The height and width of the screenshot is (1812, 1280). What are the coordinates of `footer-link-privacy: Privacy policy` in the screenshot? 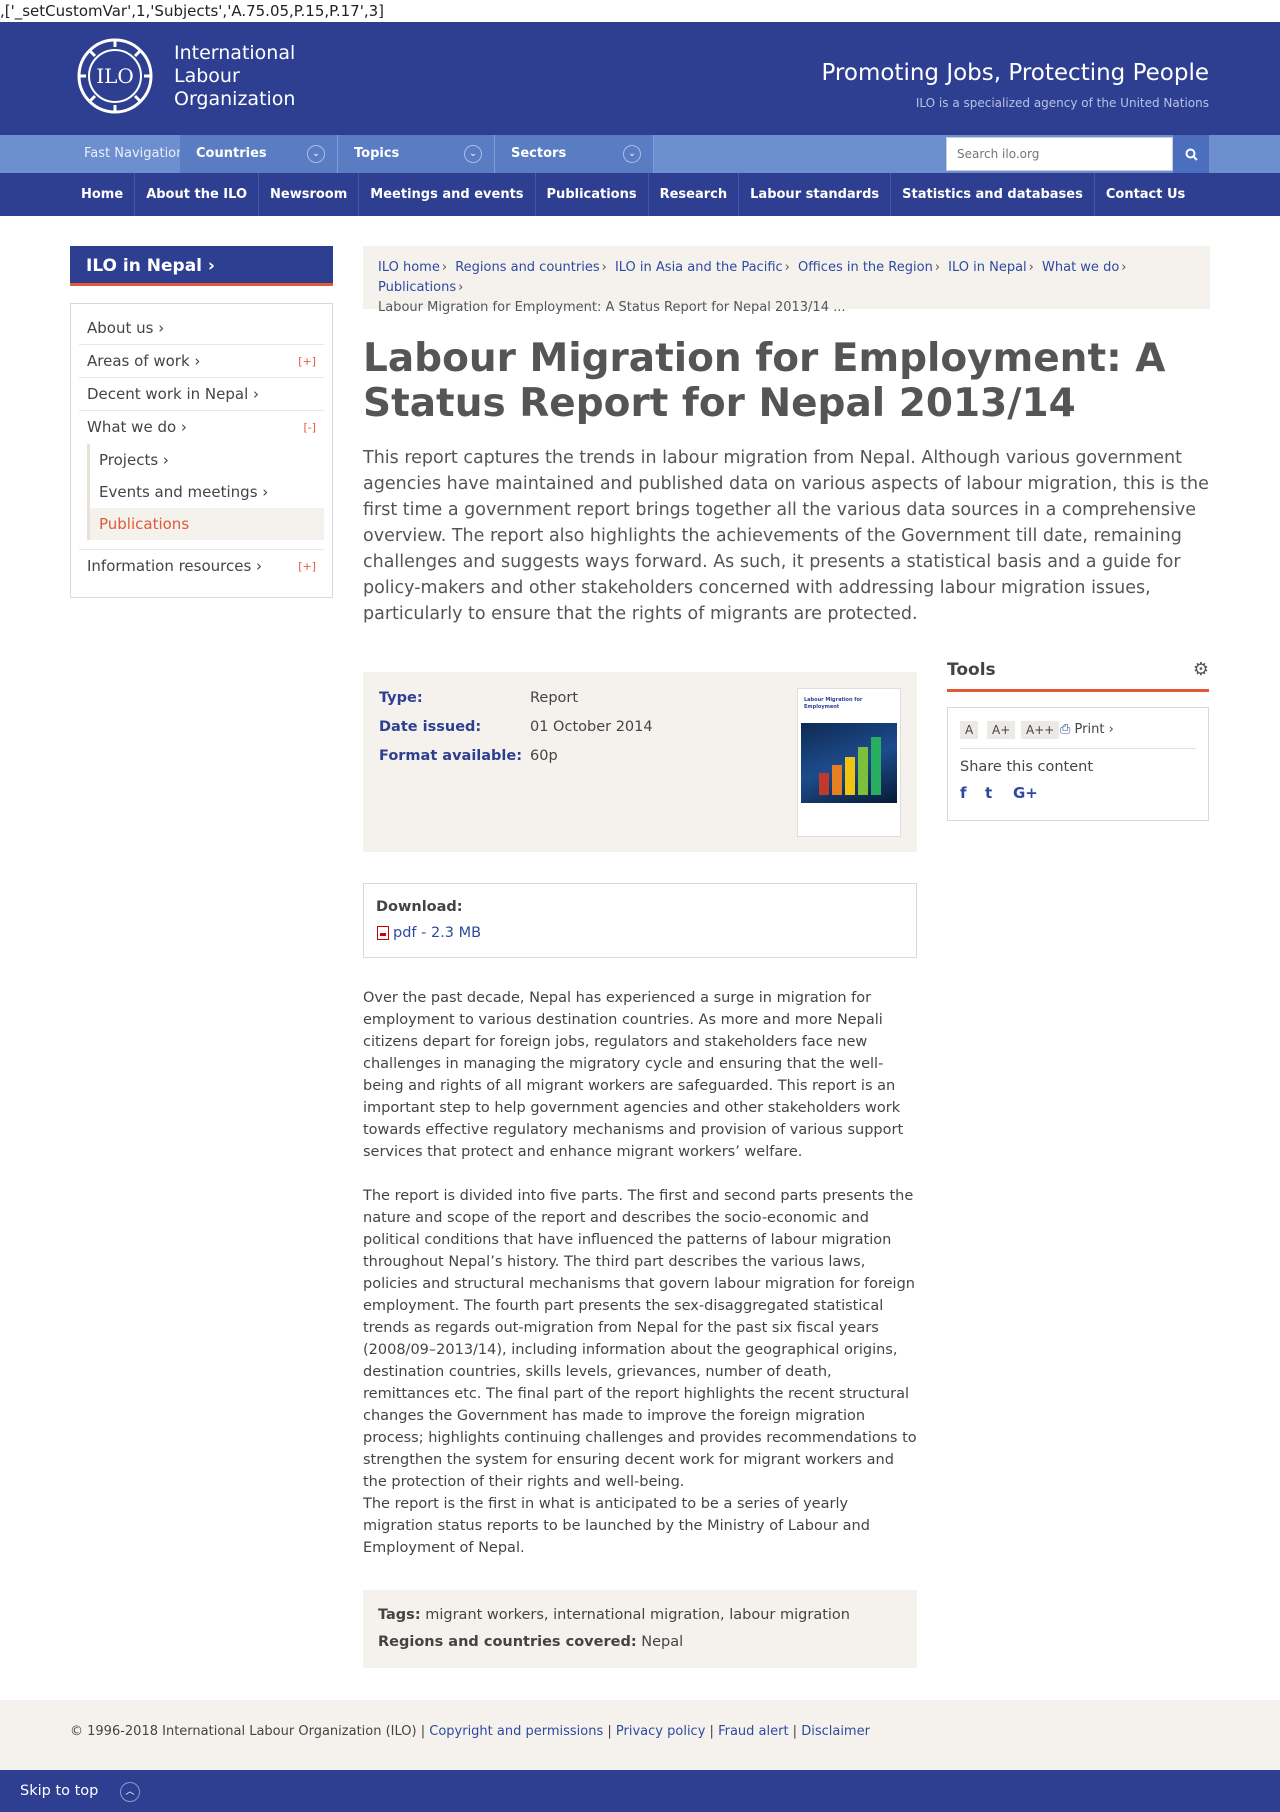 It's located at (660, 1731).